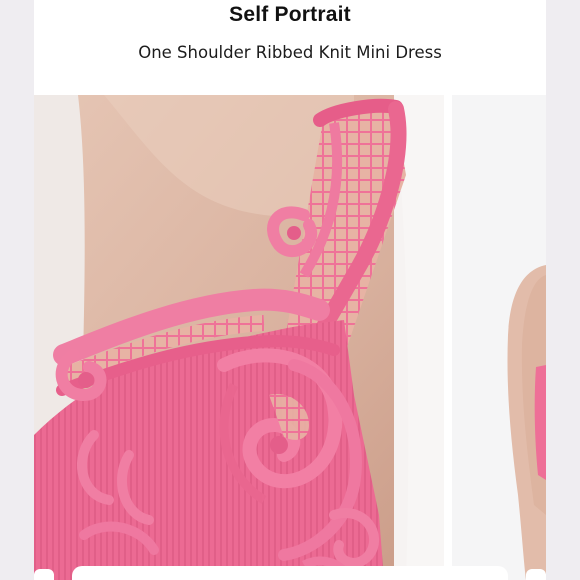 This screenshot has width=580, height=580. I want to click on product-title: One Shoulder Ribbed Knit Mini Dress, so click(290, 52).